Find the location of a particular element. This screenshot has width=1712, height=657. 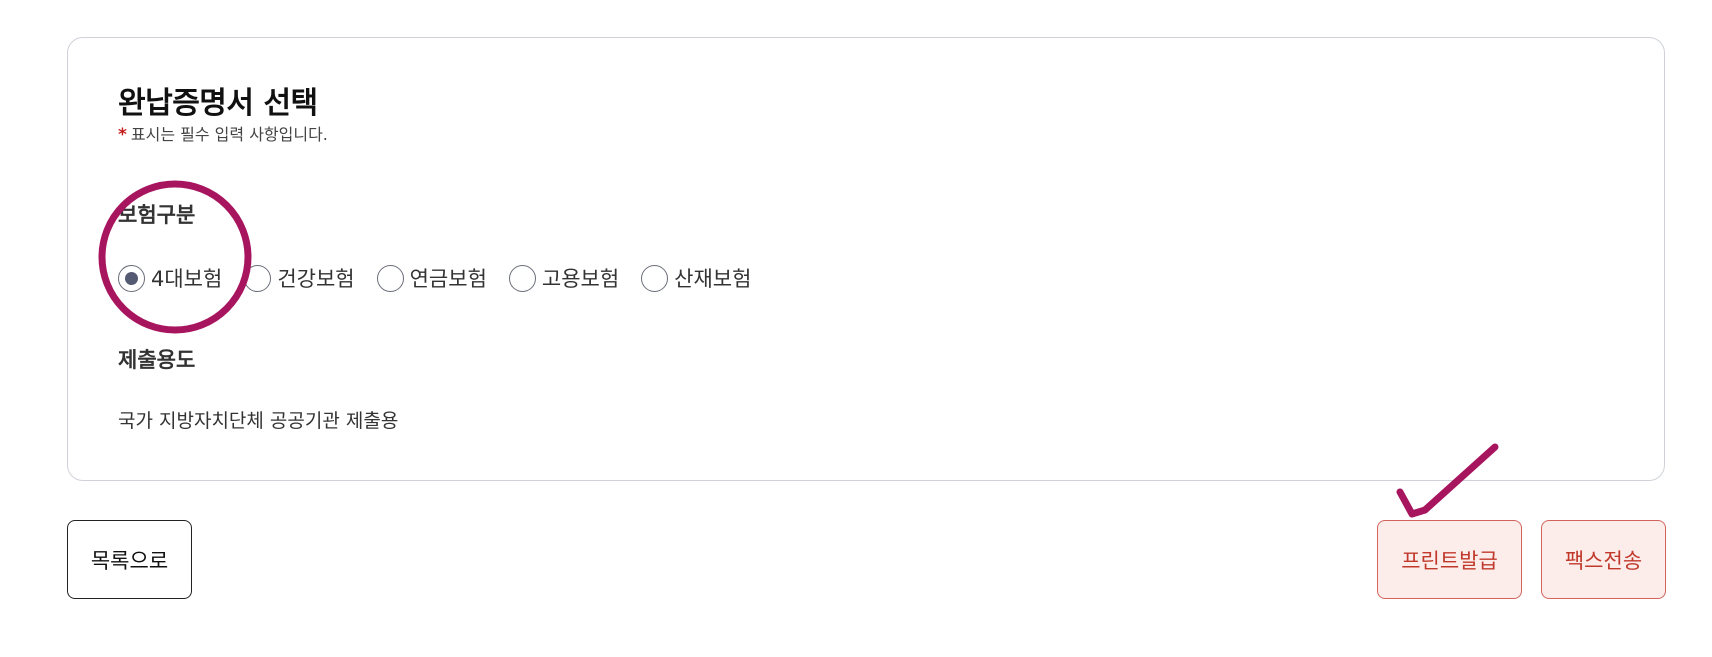

radio-option-health: 건강보험 is located at coordinates (299, 278).